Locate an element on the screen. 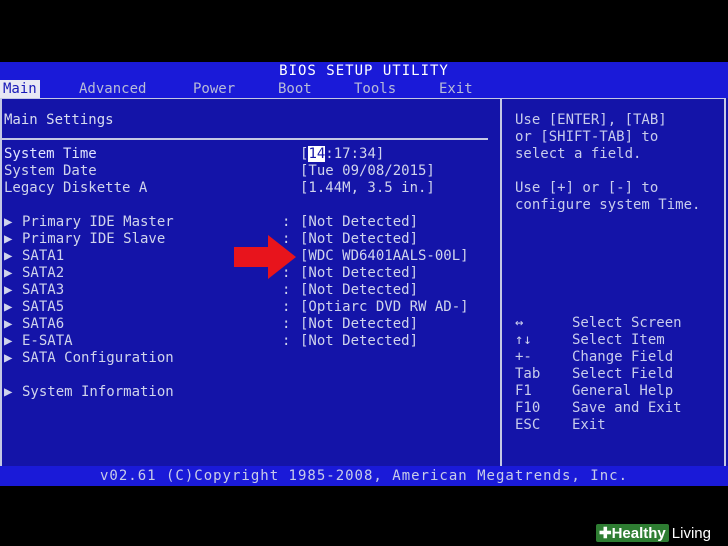  item-primary-ide-slave: Primary IDE Slave is located at coordinates (93, 239).